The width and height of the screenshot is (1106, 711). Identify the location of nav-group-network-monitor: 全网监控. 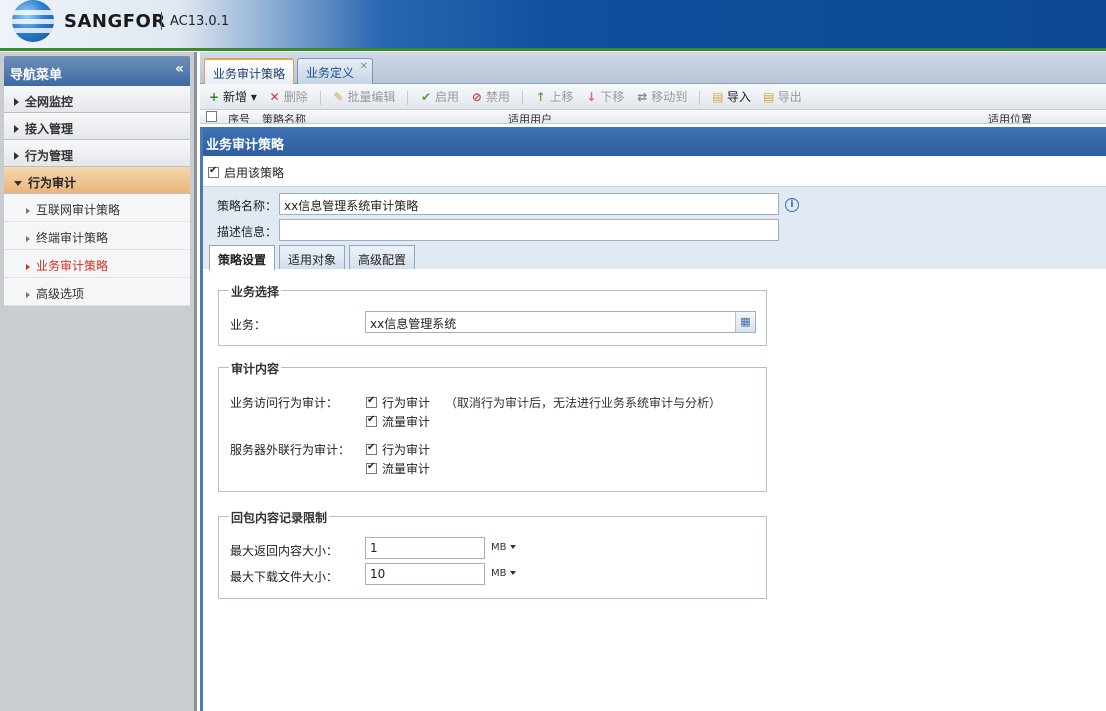
(97, 99).